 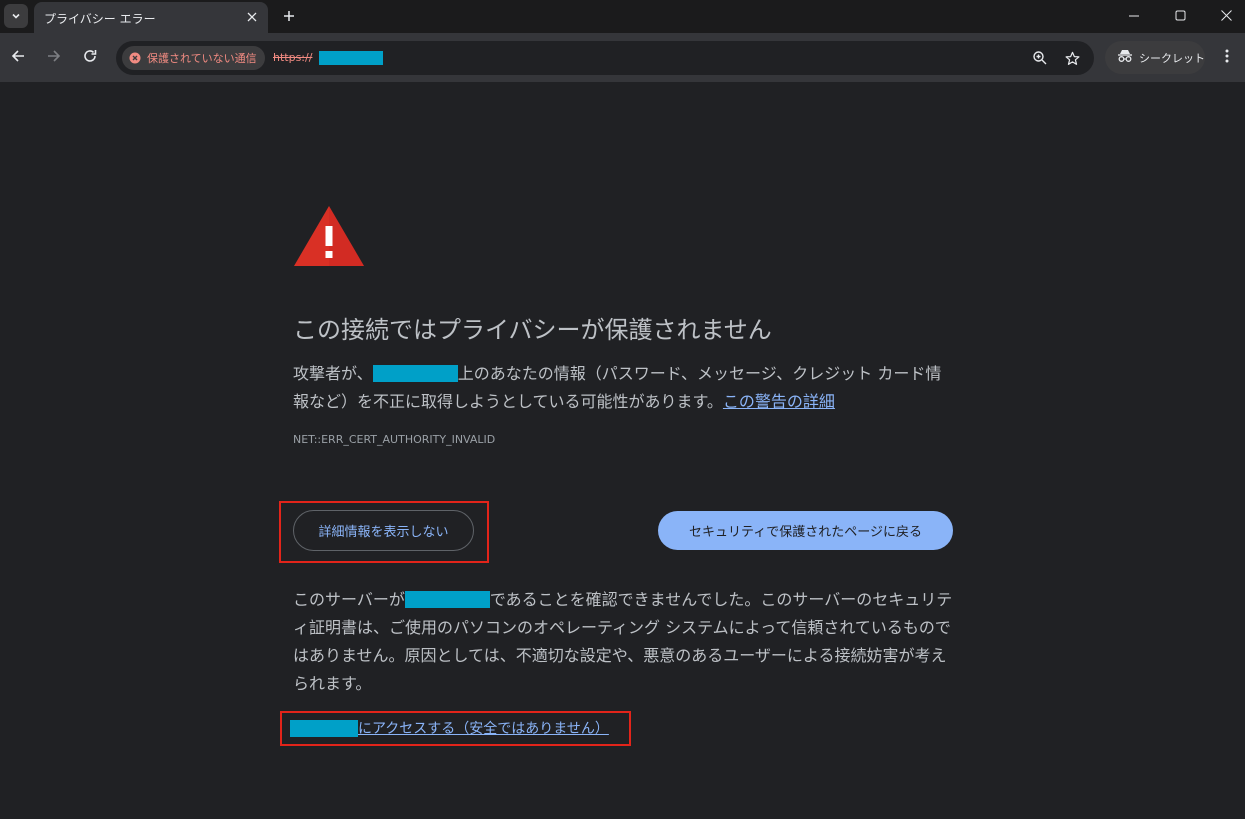 What do you see at coordinates (1072, 58) in the screenshot?
I see `star-icon` at bounding box center [1072, 58].